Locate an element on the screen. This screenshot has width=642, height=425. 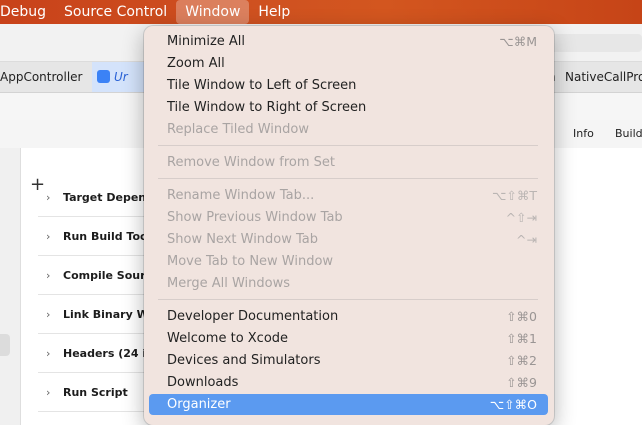
menu-item-organizer: Organizer ⌥⇧⌘O is located at coordinates (348, 404).